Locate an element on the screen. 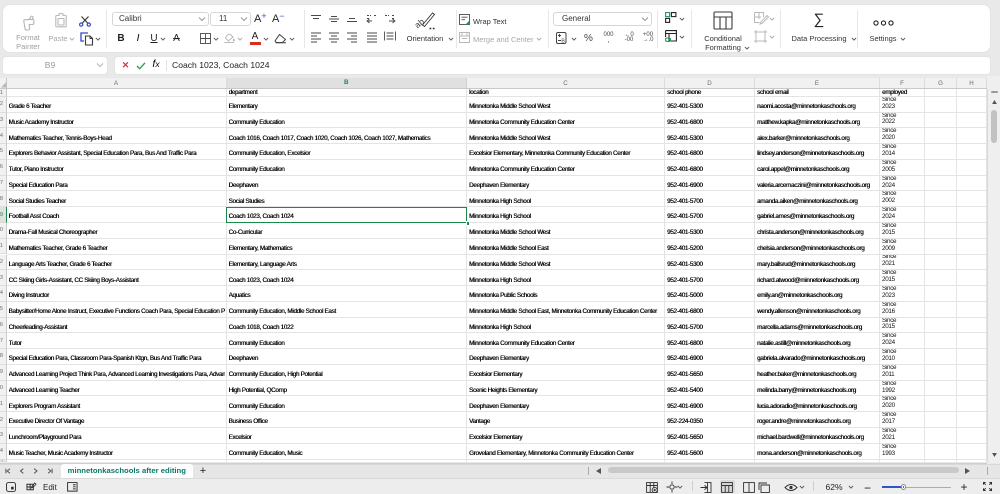 The image size is (1000, 494). svg-text: B is located at coordinates (563, 42).